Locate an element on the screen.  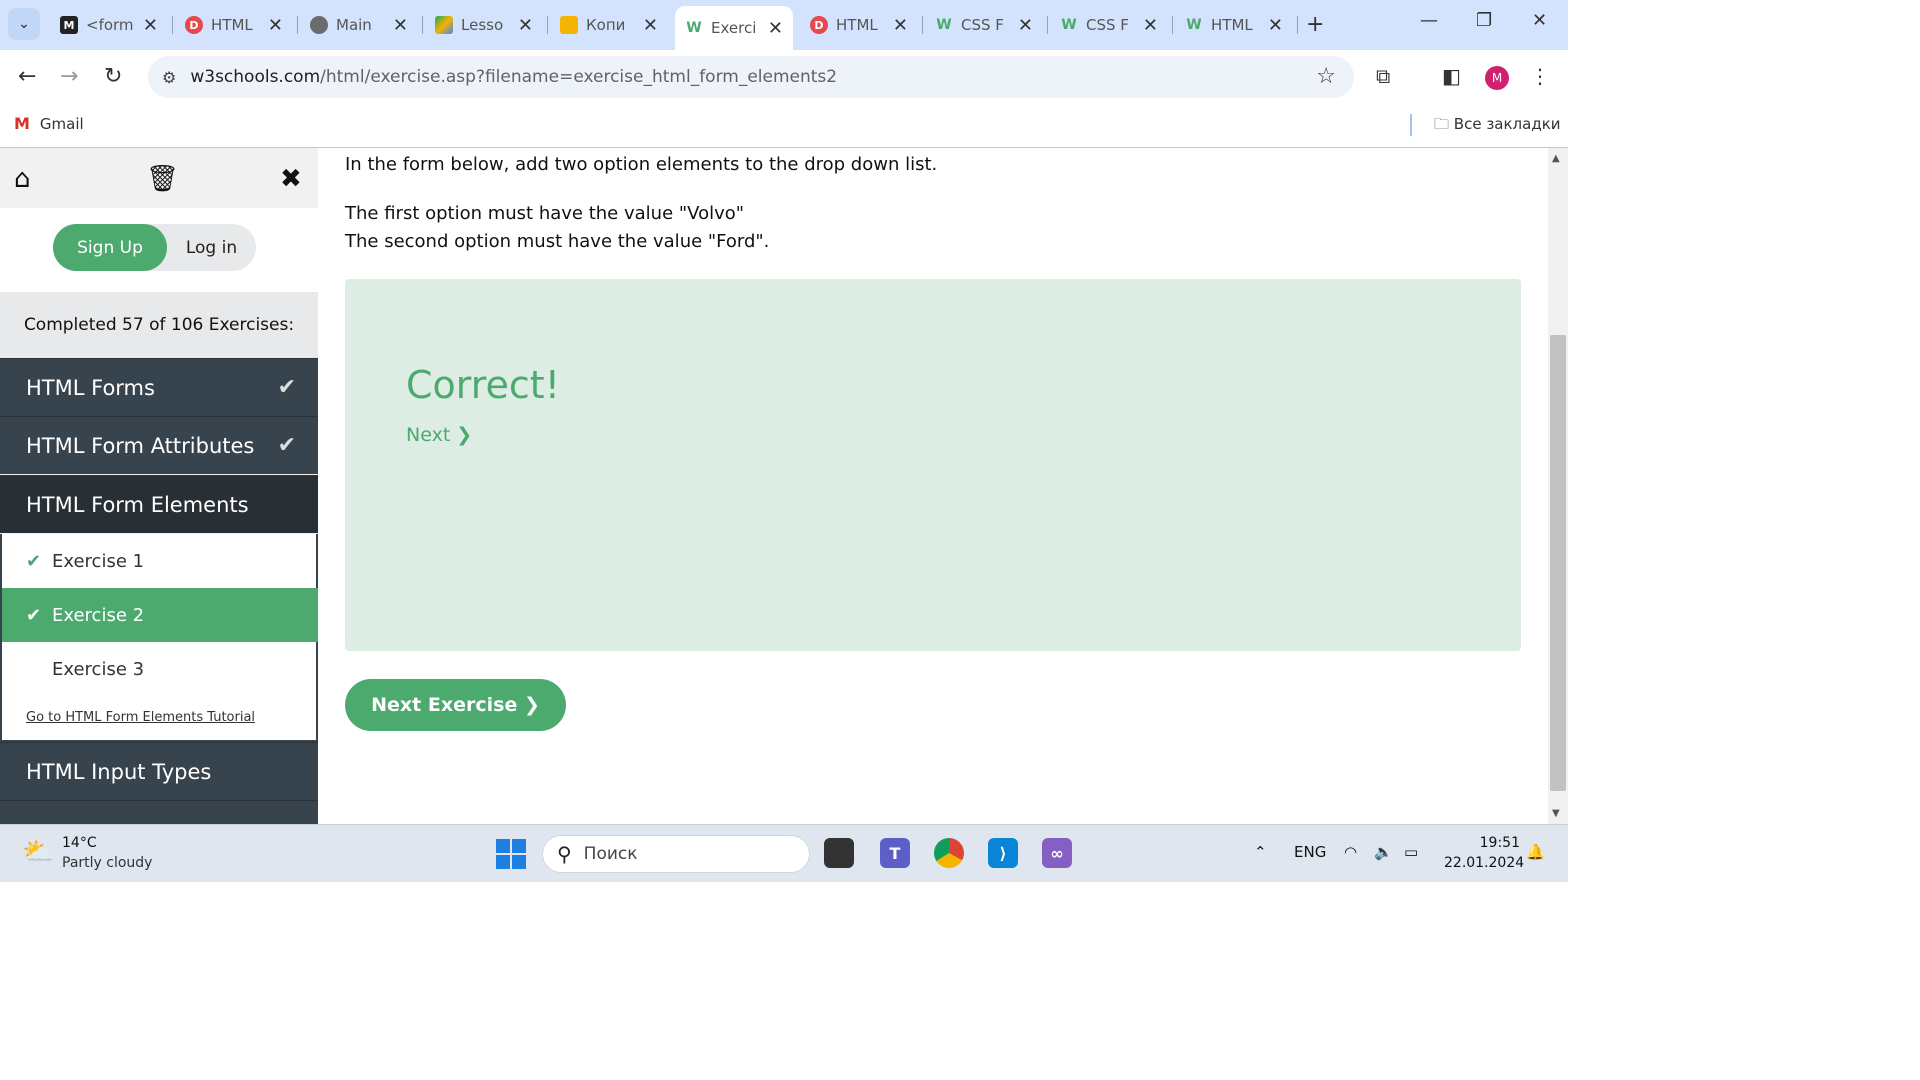
section-html-forms: HTML Forms ✔ is located at coordinates (159, 387).